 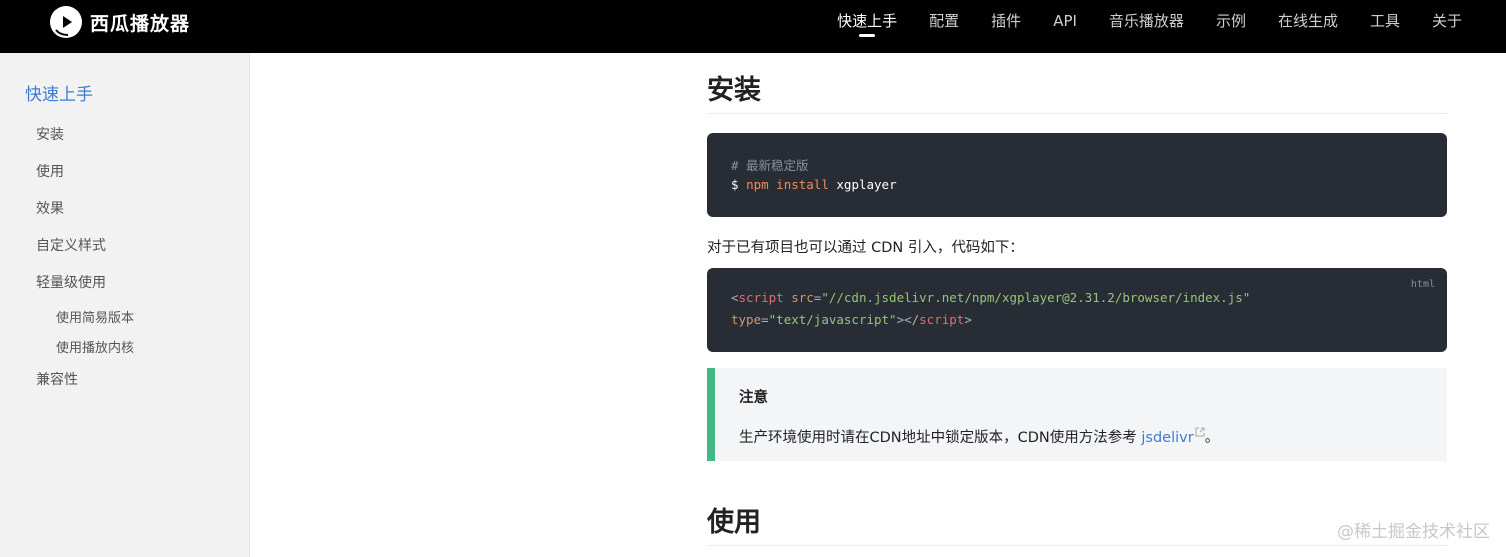 I want to click on sidebar-item-effect: 效果, so click(x=50, y=208).